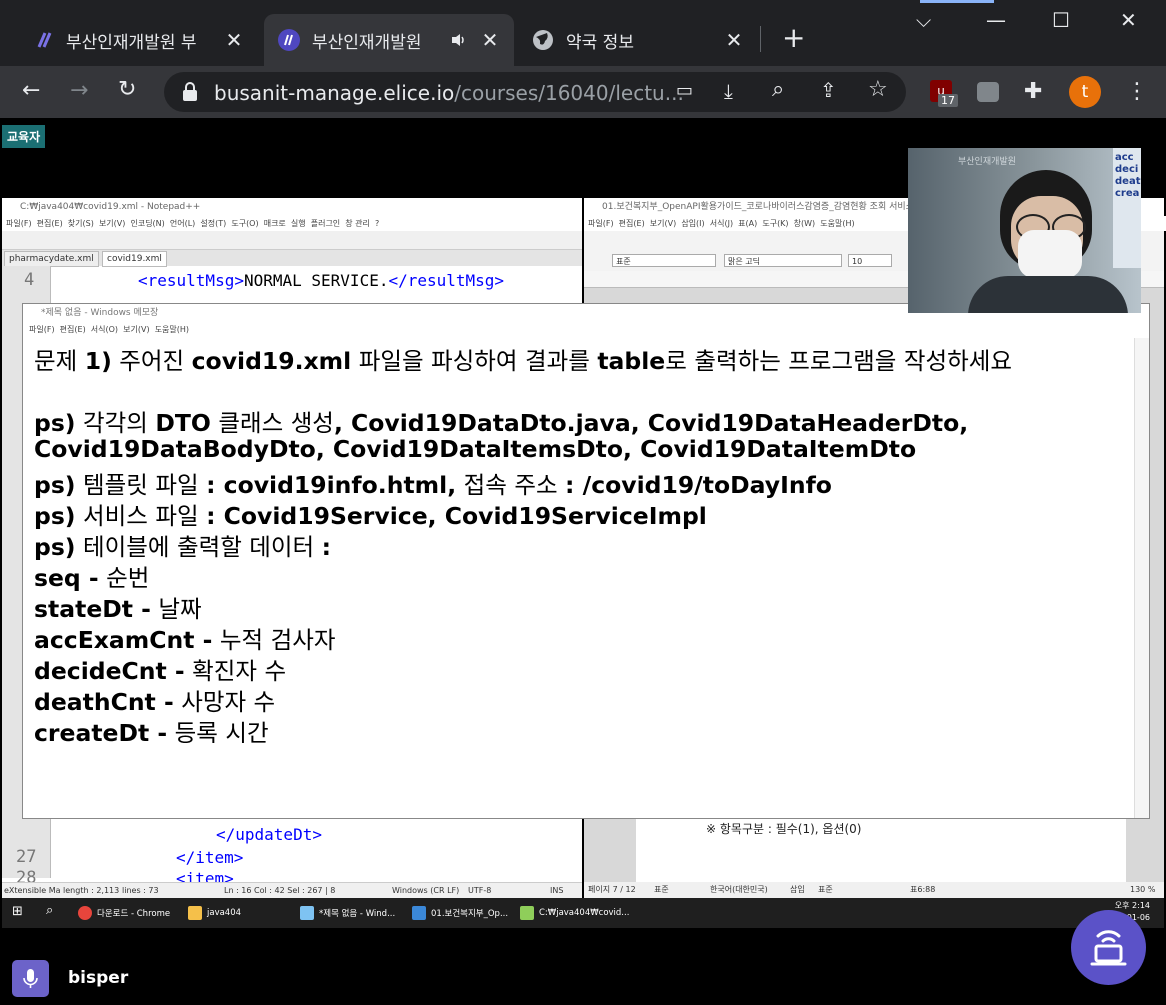 This screenshot has width=1166, height=1005. What do you see at coordinates (213, 223) in the screenshot?
I see `menu-item: 설정(T)` at bounding box center [213, 223].